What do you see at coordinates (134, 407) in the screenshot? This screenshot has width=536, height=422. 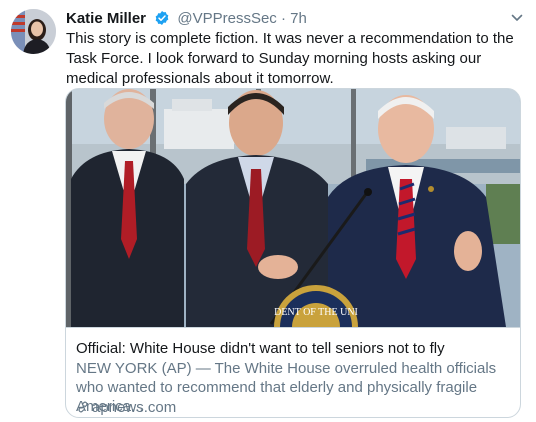 I see `card-domain-text: apnews.com` at bounding box center [134, 407].